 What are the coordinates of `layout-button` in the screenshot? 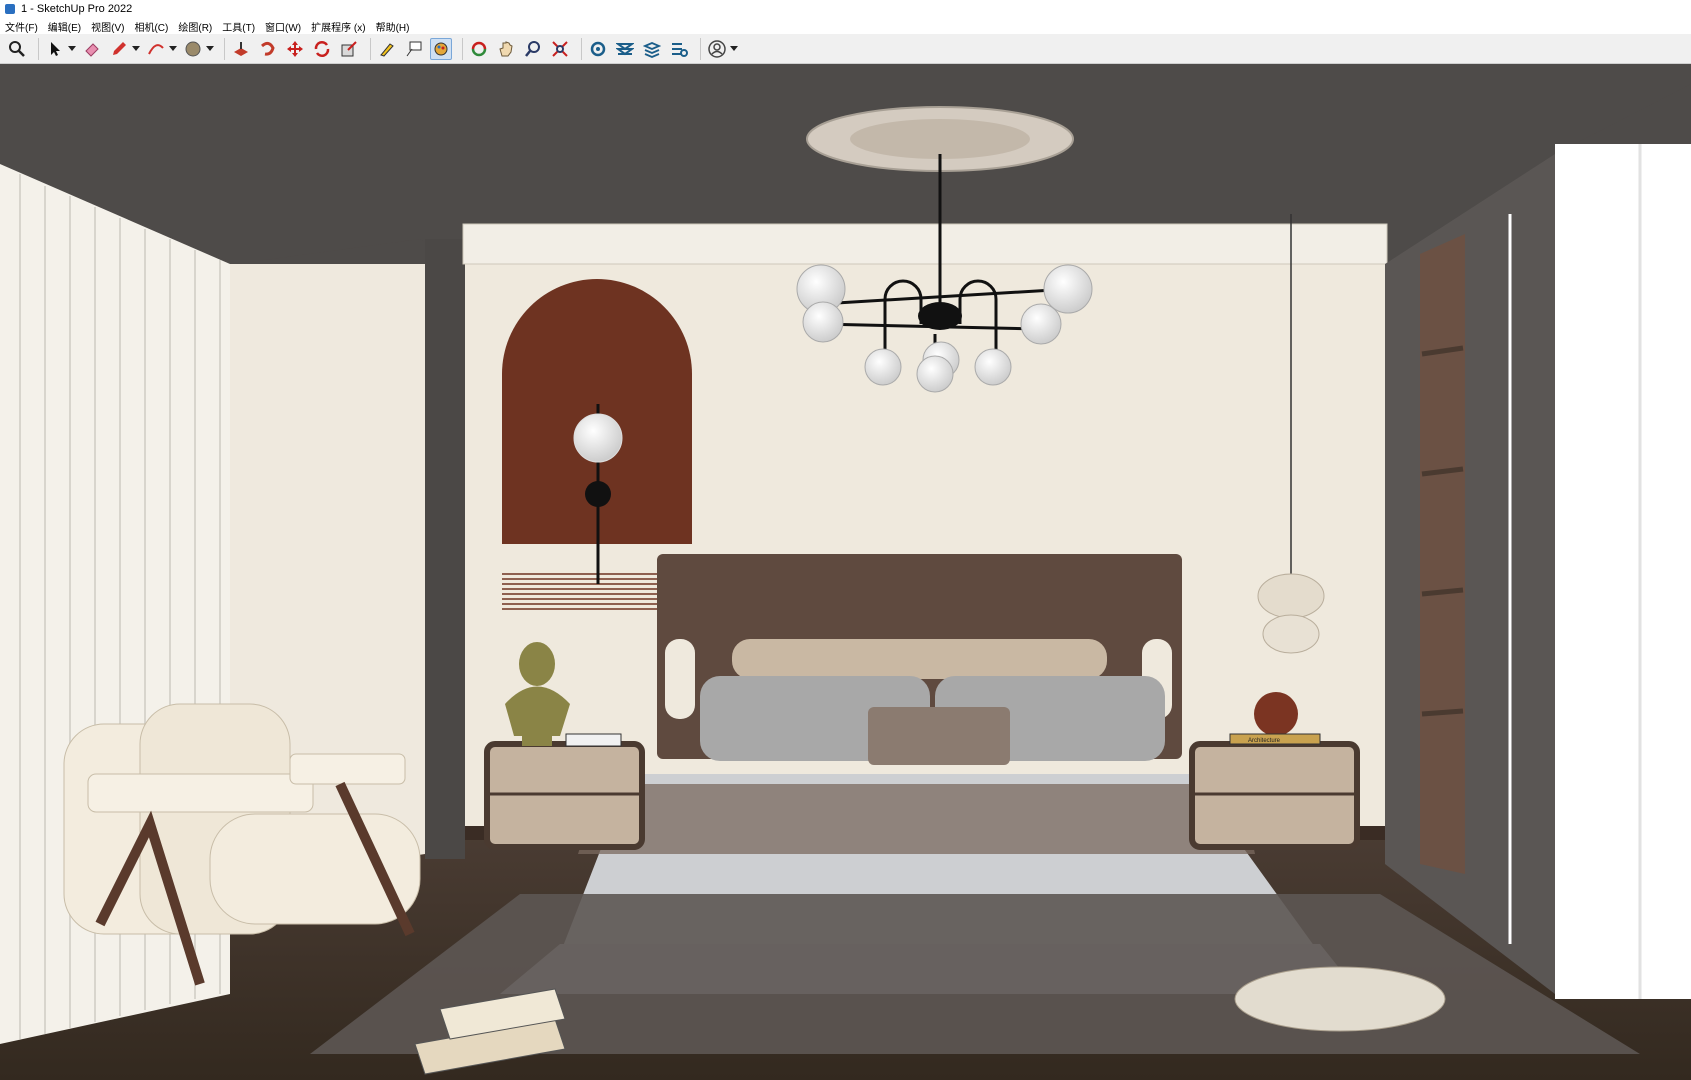 It's located at (652, 49).